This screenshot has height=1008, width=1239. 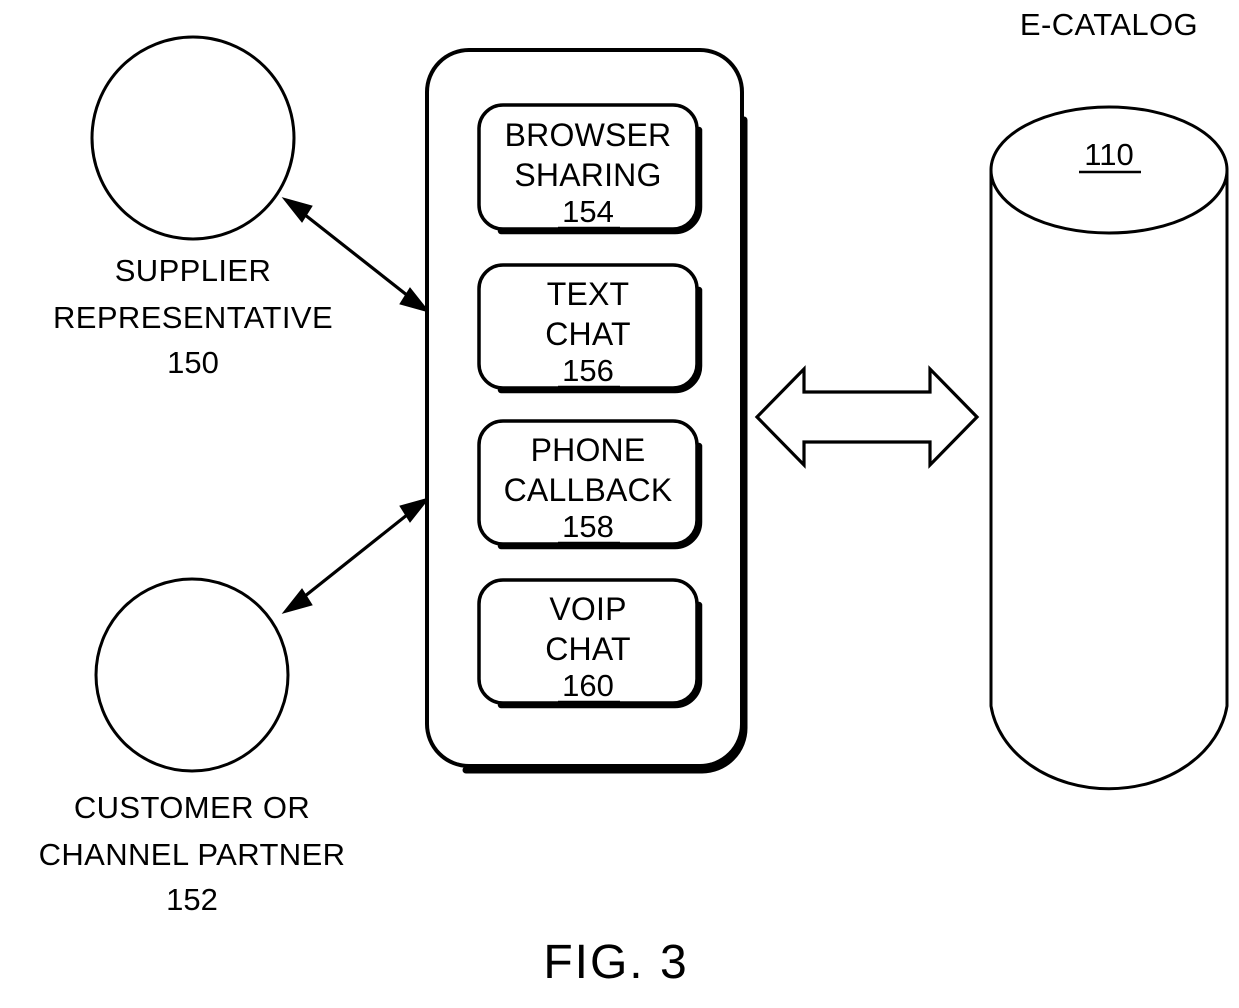 What do you see at coordinates (192, 899) in the screenshot?
I see `customer-or-channel-partner-reference-number: 152` at bounding box center [192, 899].